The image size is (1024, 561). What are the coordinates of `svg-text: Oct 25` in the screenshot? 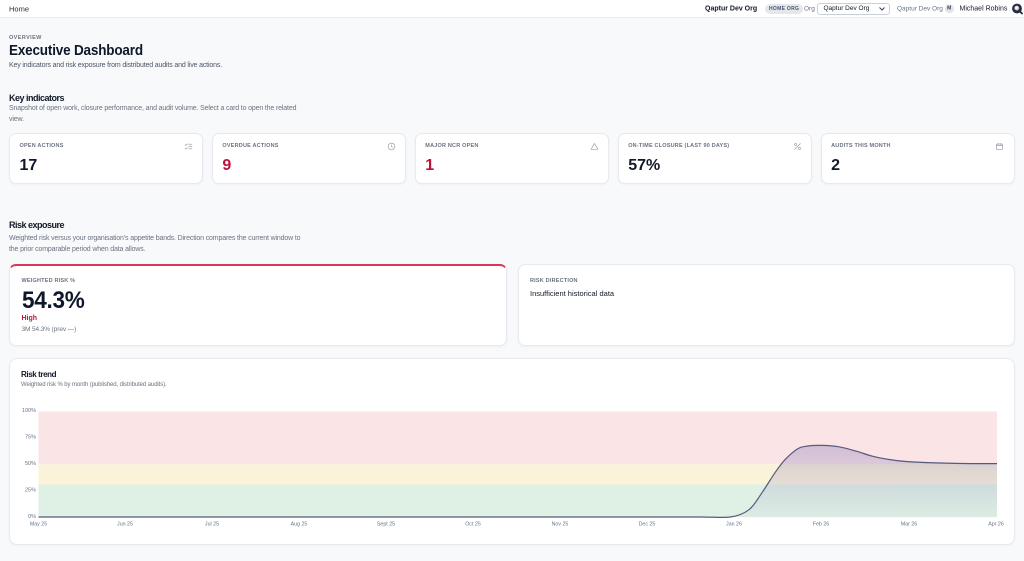 It's located at (473, 525).